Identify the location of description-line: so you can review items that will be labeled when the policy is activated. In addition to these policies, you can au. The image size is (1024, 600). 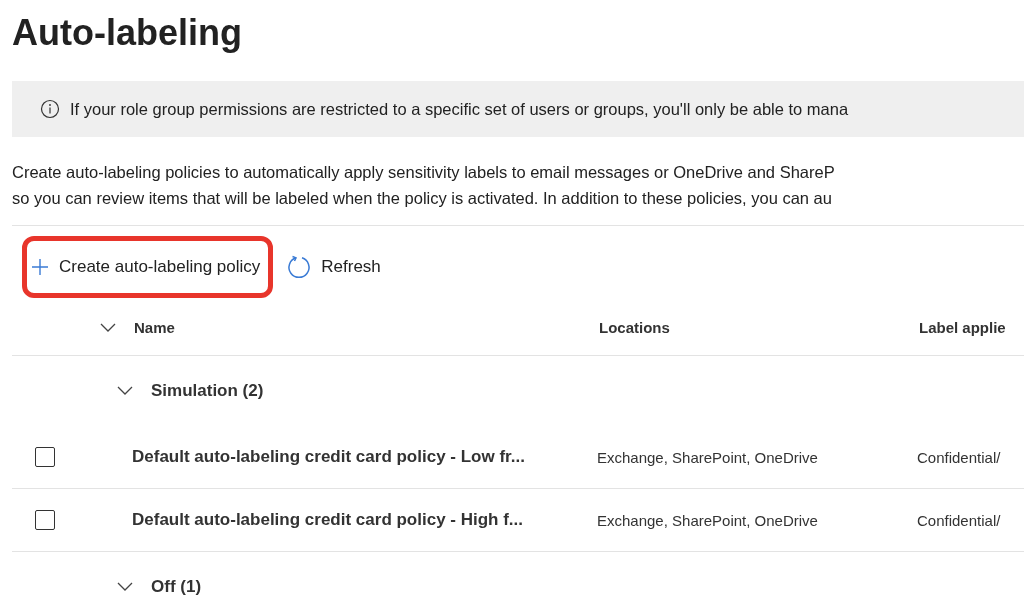
(422, 198).